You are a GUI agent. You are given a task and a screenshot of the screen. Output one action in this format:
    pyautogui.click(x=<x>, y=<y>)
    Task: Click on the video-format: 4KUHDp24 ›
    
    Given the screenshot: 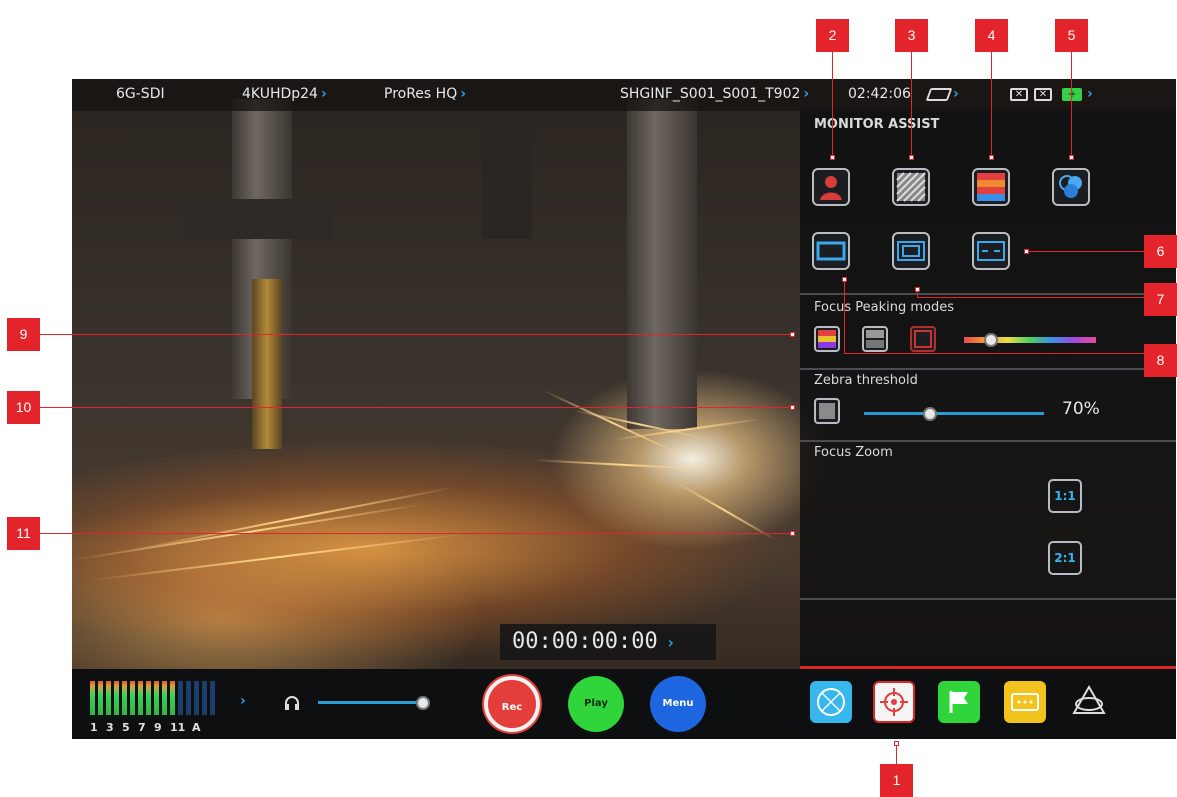 What is the action you would take?
    pyautogui.click(x=284, y=94)
    